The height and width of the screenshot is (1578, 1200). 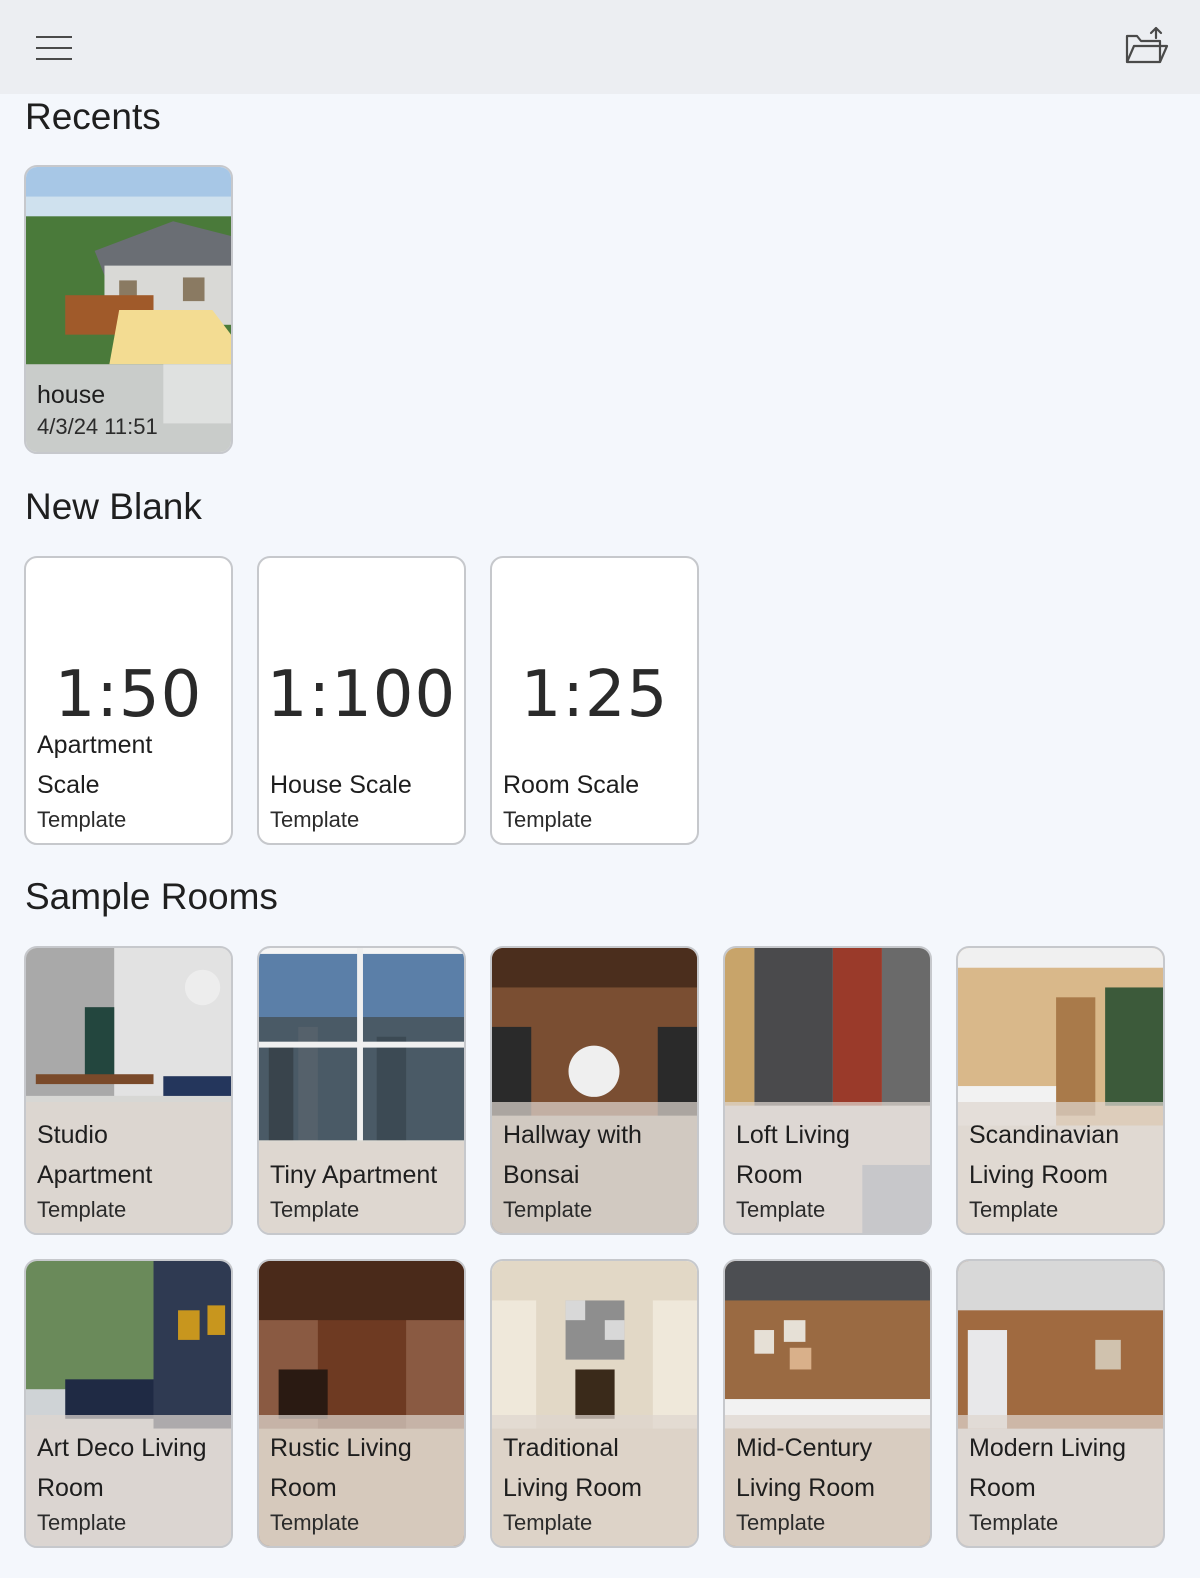 I want to click on card-title-line2: Apartment, so click(x=95, y=1175).